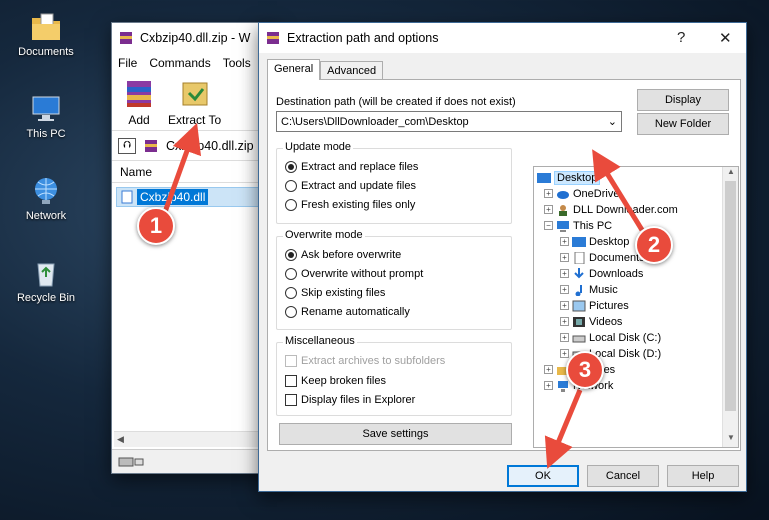 The image size is (769, 520). What do you see at coordinates (156, 226) in the screenshot?
I see `callout-1: 1` at bounding box center [156, 226].